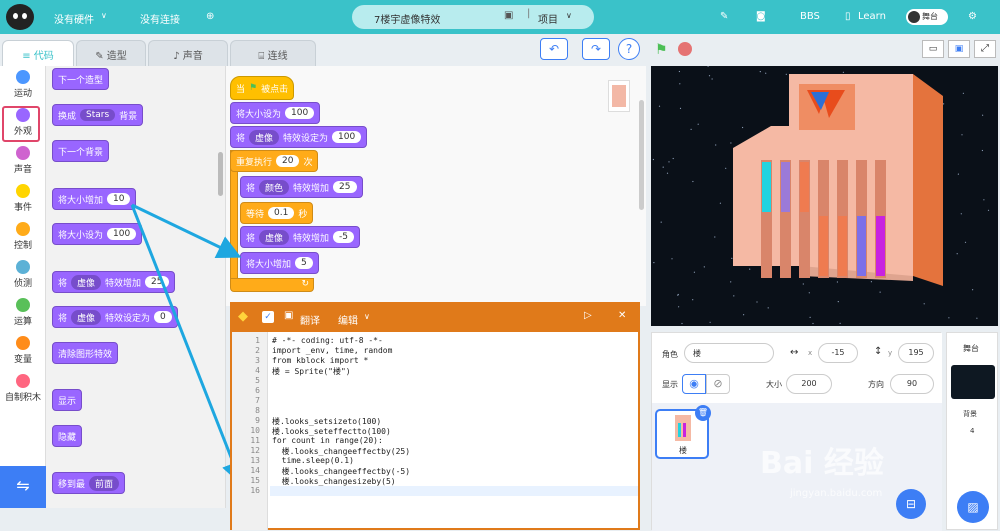 The width and height of the screenshot is (1000, 531). What do you see at coordinates (670, 354) in the screenshot?
I see `role-label: 角色` at bounding box center [670, 354].